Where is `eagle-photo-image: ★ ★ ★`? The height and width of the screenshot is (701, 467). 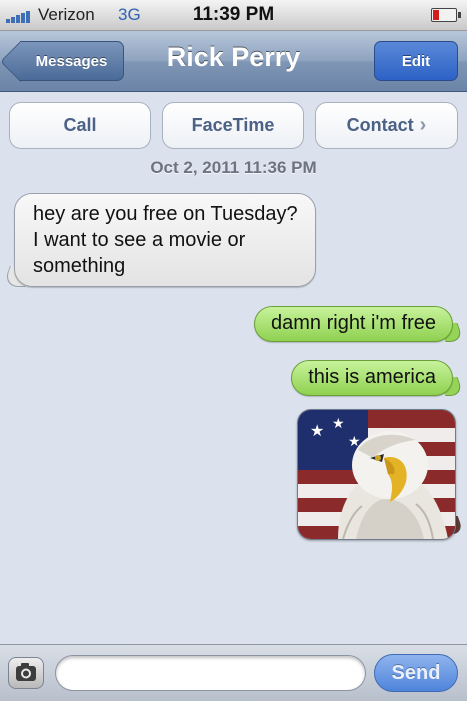
eagle-photo-image: ★ ★ ★ is located at coordinates (376, 474).